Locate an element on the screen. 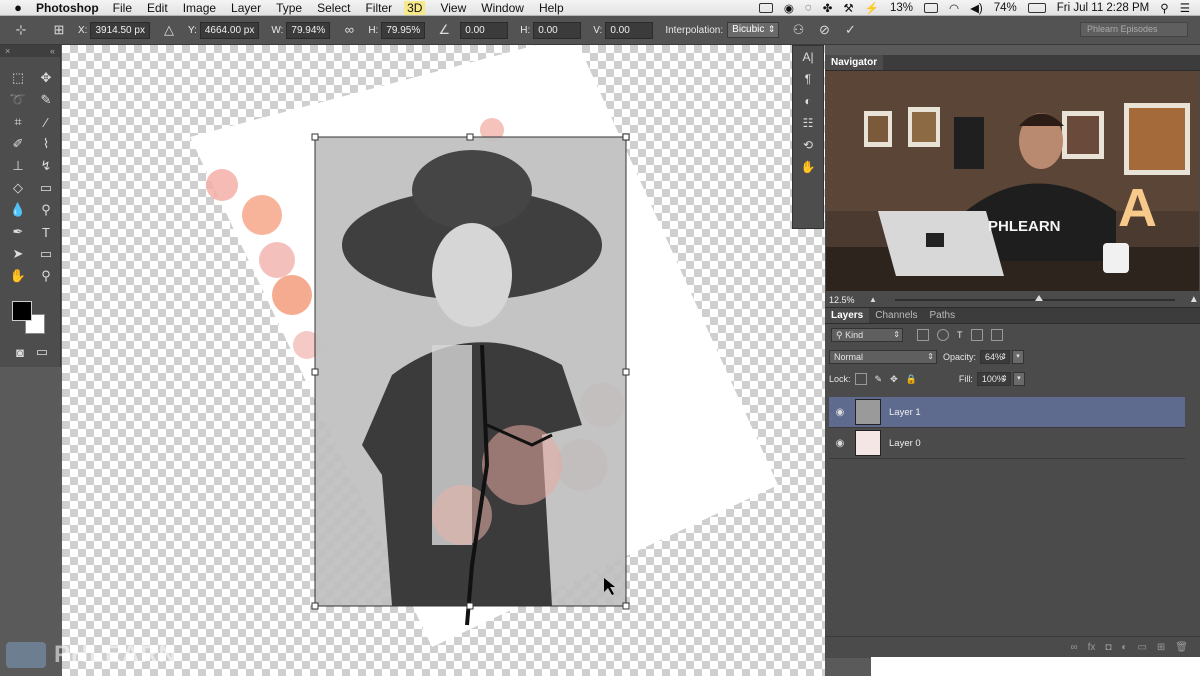 The image size is (1200, 676). zoom-in-icon: ▲ is located at coordinates (1194, 299).